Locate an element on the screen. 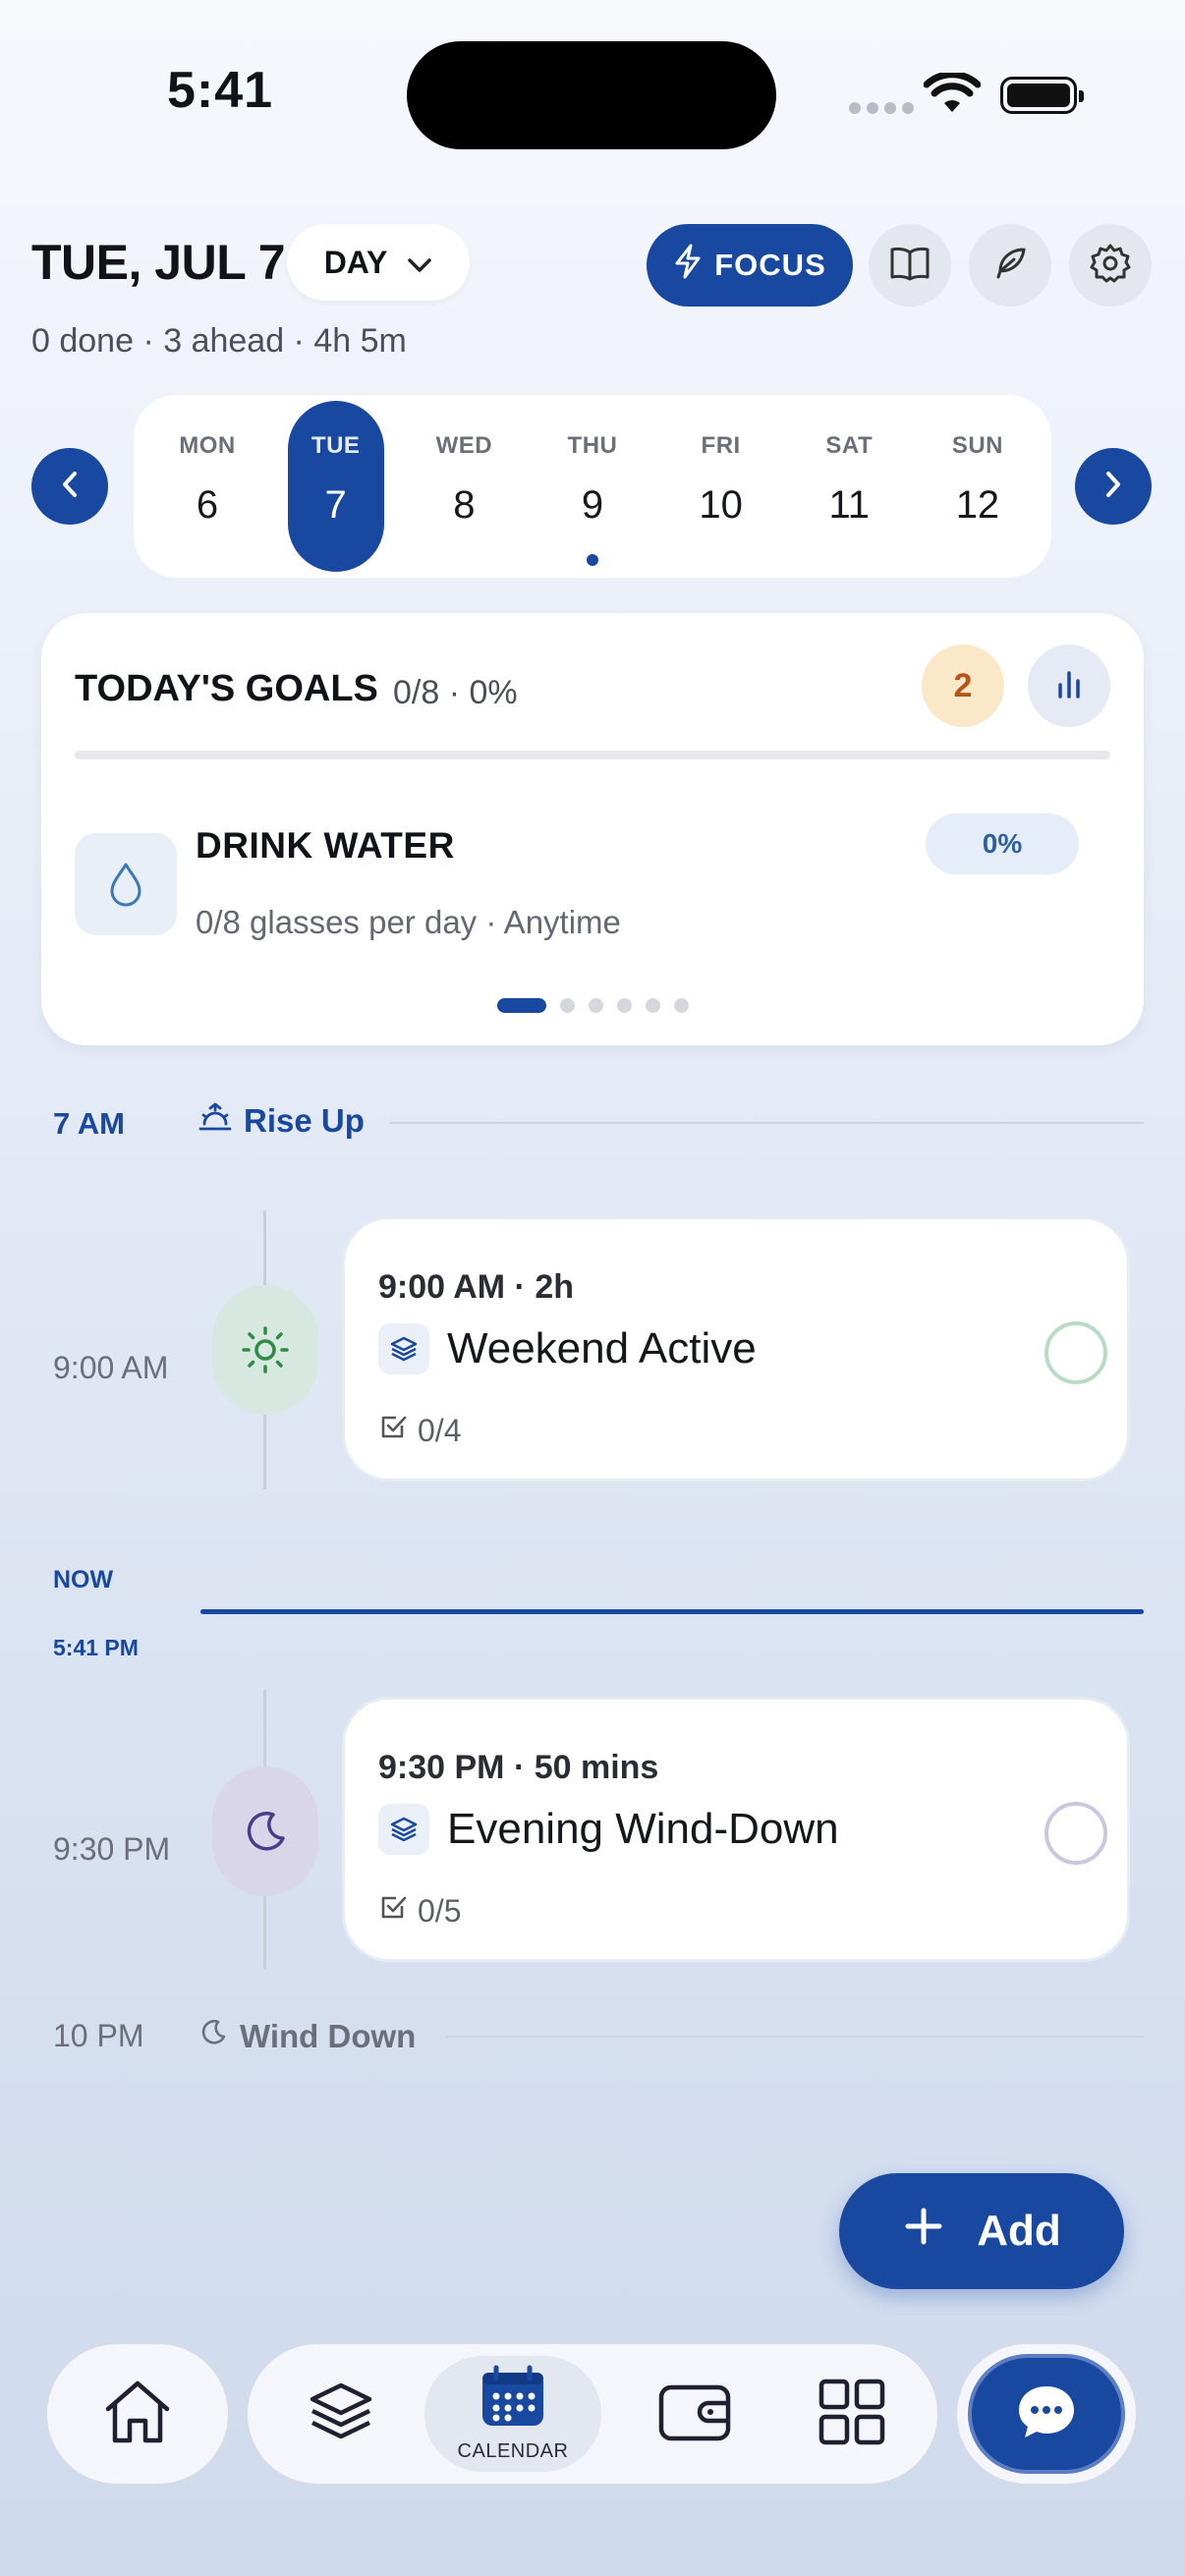 This screenshot has width=1185, height=2576. wind-down-marker: Wind Down is located at coordinates (307, 2036).